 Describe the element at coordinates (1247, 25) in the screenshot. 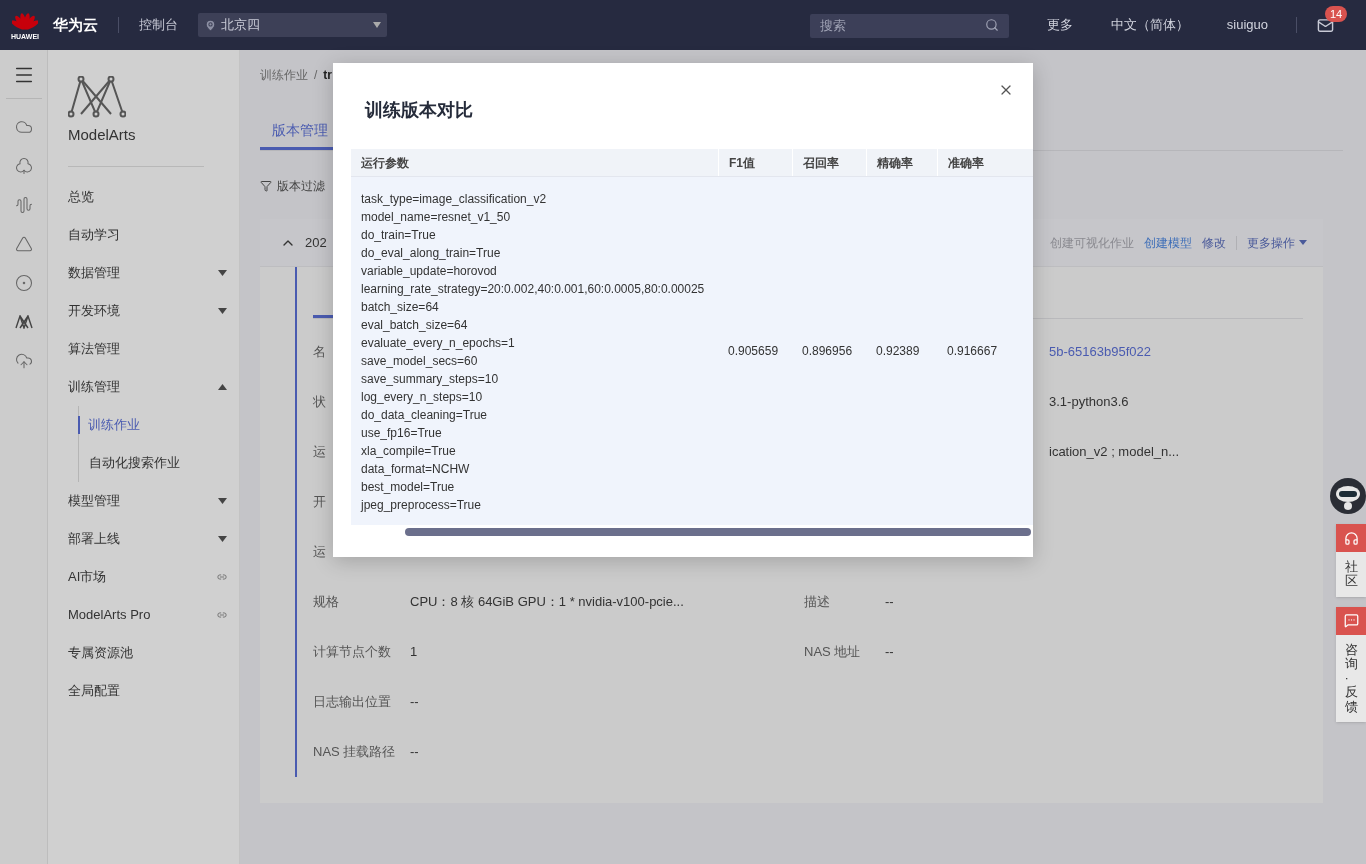

I see `header-link: siuiguo` at that location.